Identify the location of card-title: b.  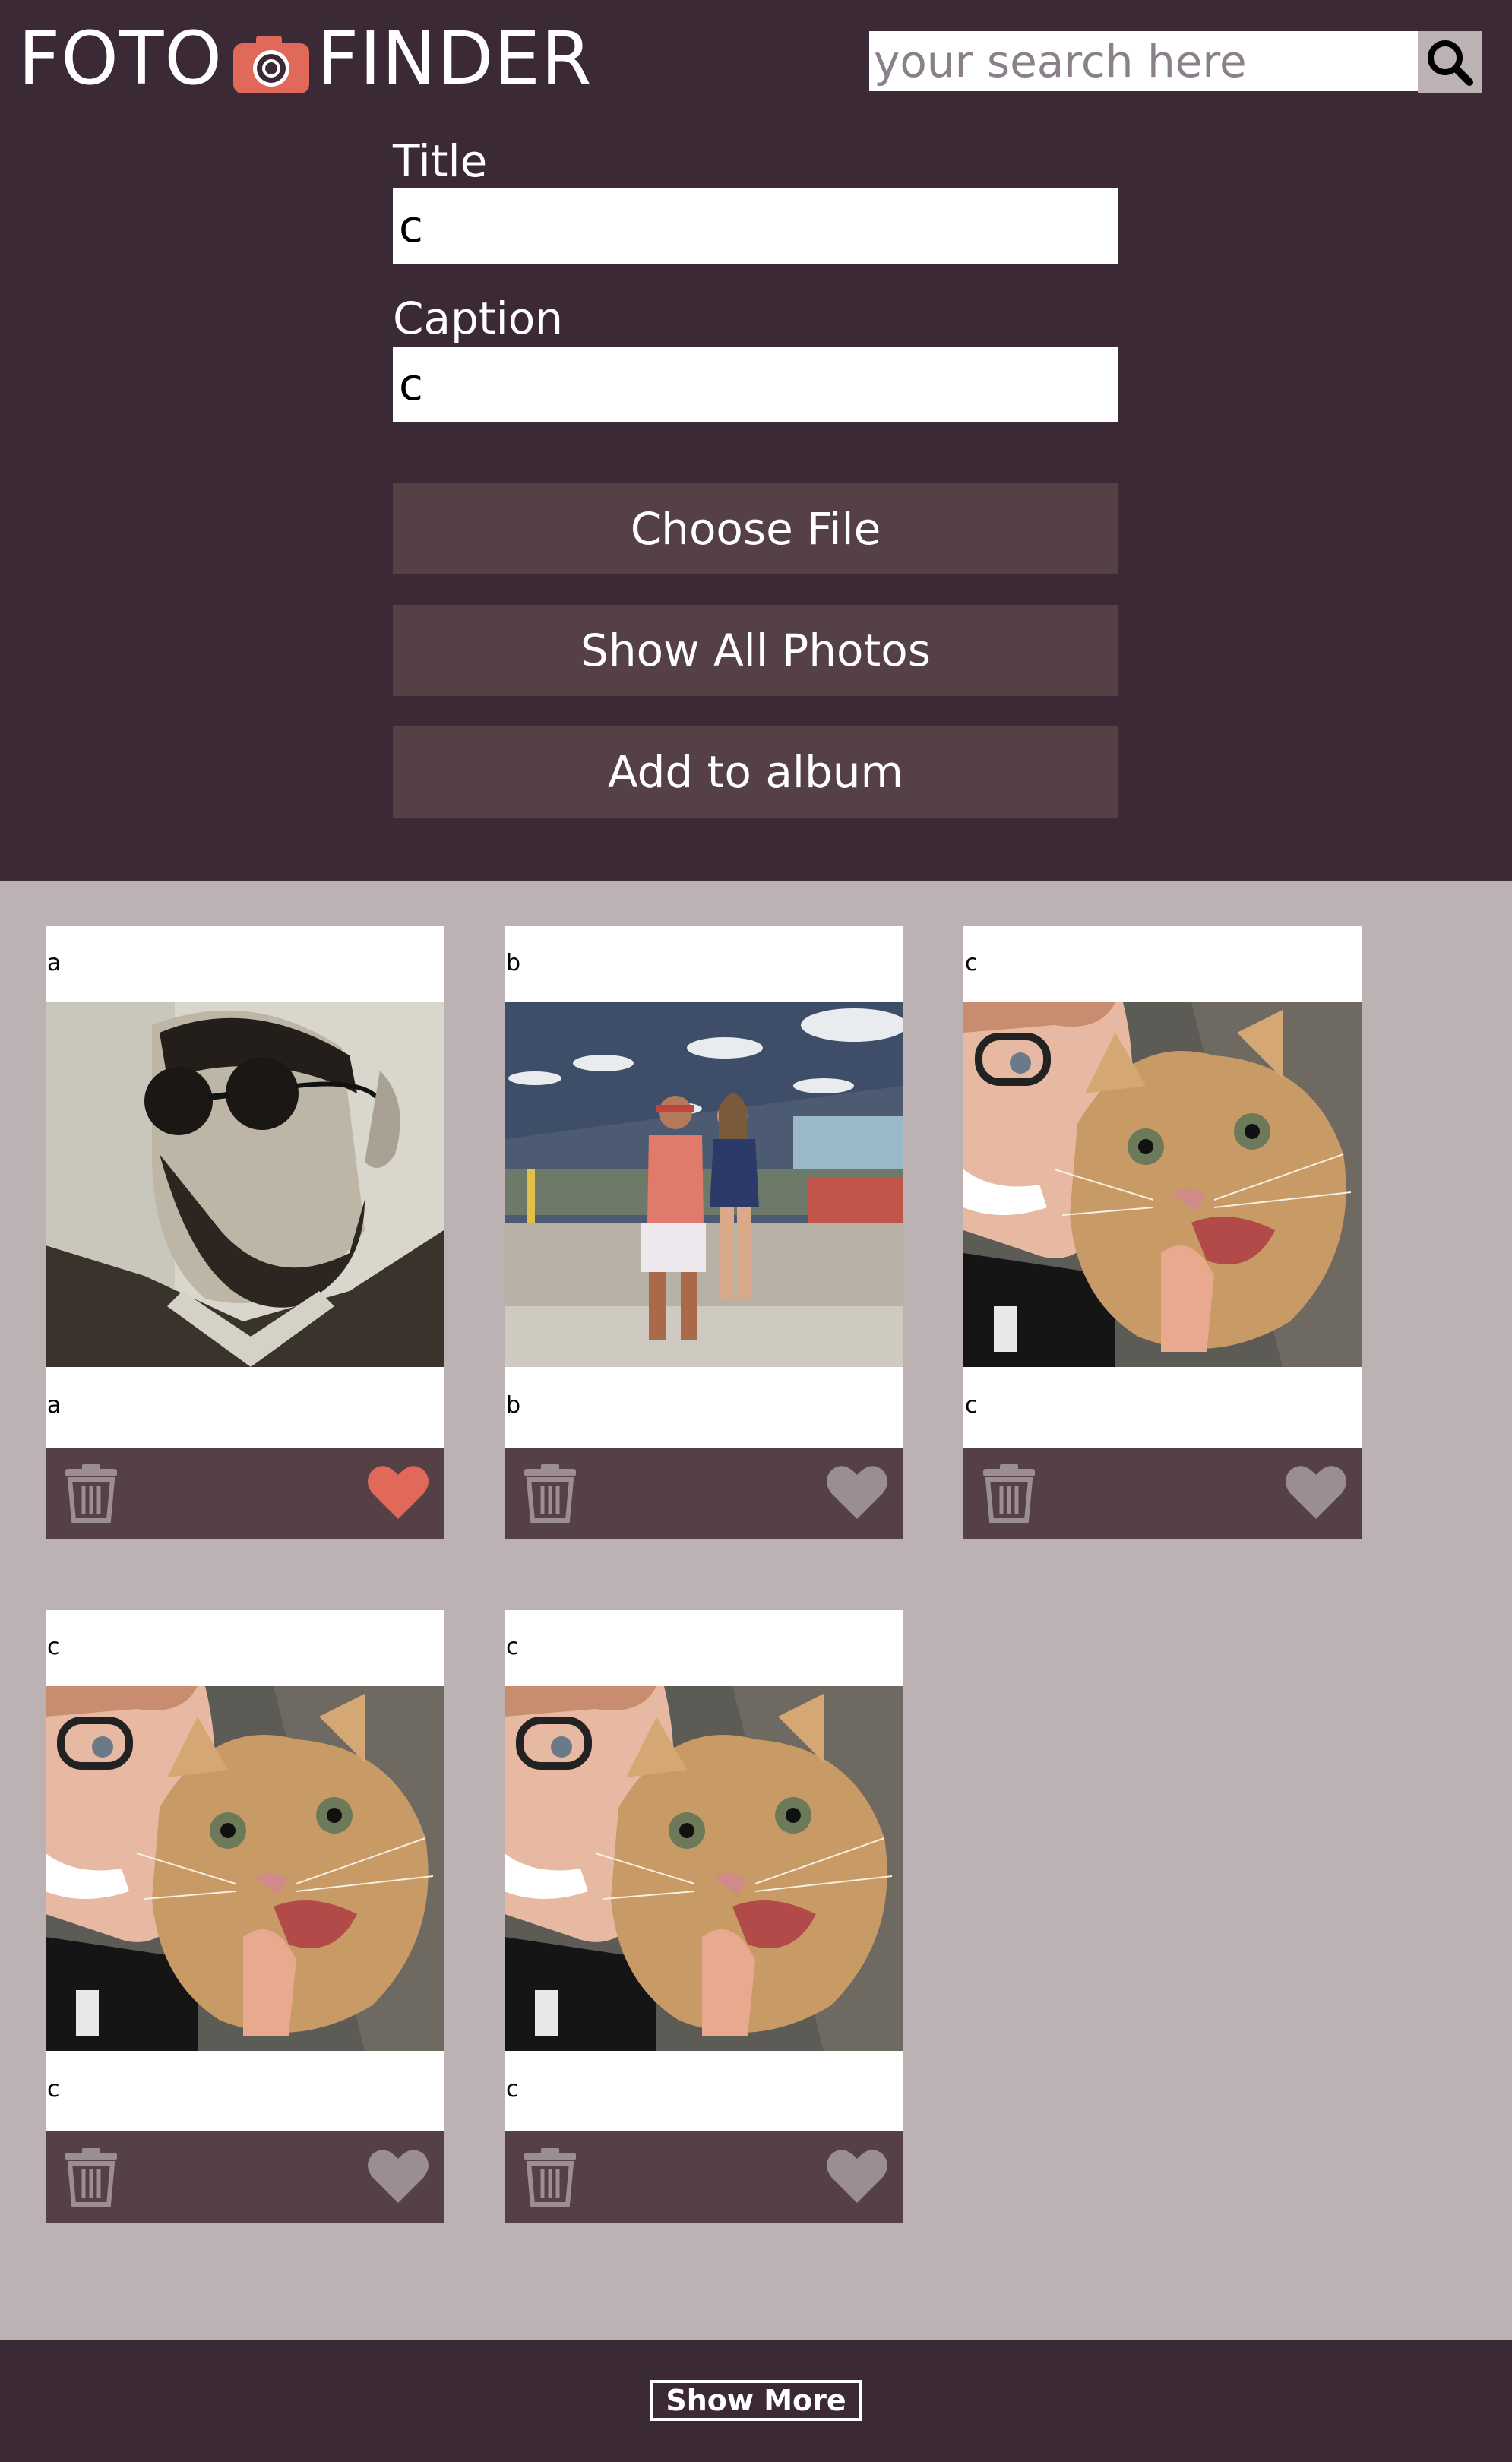
(513, 963).